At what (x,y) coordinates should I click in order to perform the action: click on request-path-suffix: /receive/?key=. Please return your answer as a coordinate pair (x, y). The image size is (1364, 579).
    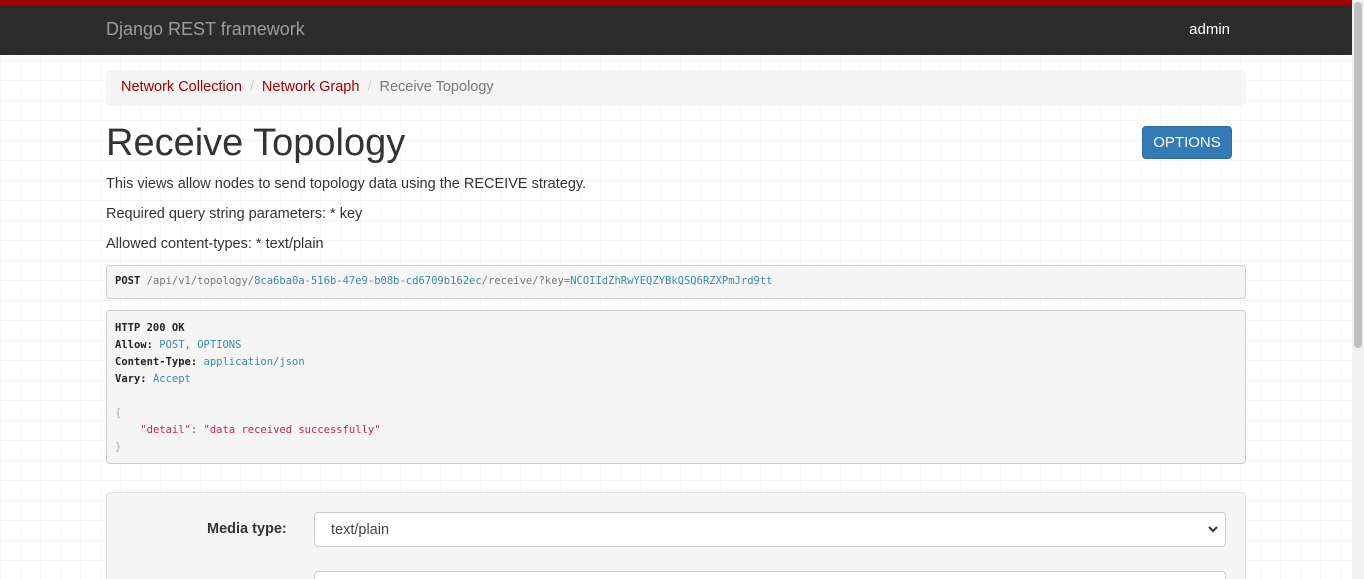
    Looking at the image, I should click on (526, 281).